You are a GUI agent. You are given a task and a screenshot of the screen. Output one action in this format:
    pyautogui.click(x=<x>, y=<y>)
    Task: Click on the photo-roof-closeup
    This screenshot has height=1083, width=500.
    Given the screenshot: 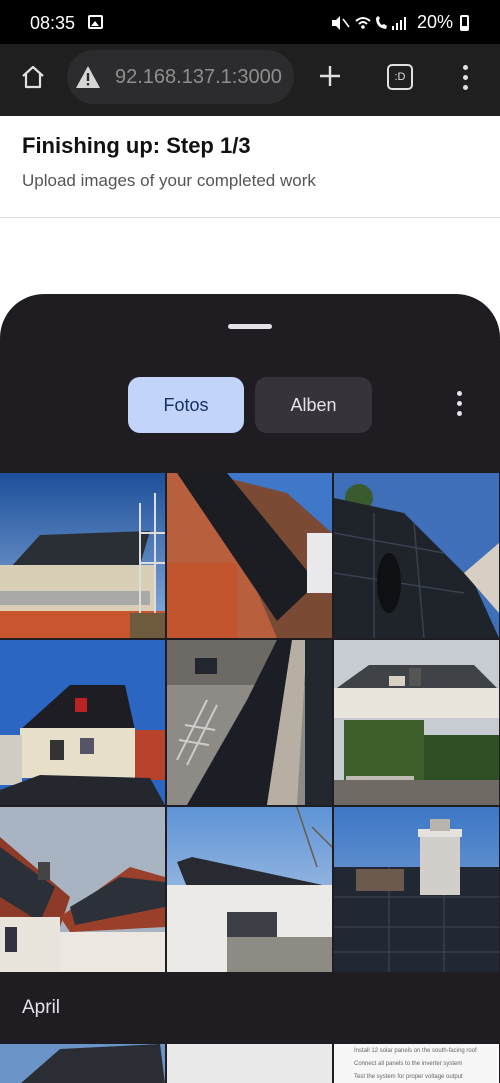 What is the action you would take?
    pyautogui.click(x=249, y=555)
    